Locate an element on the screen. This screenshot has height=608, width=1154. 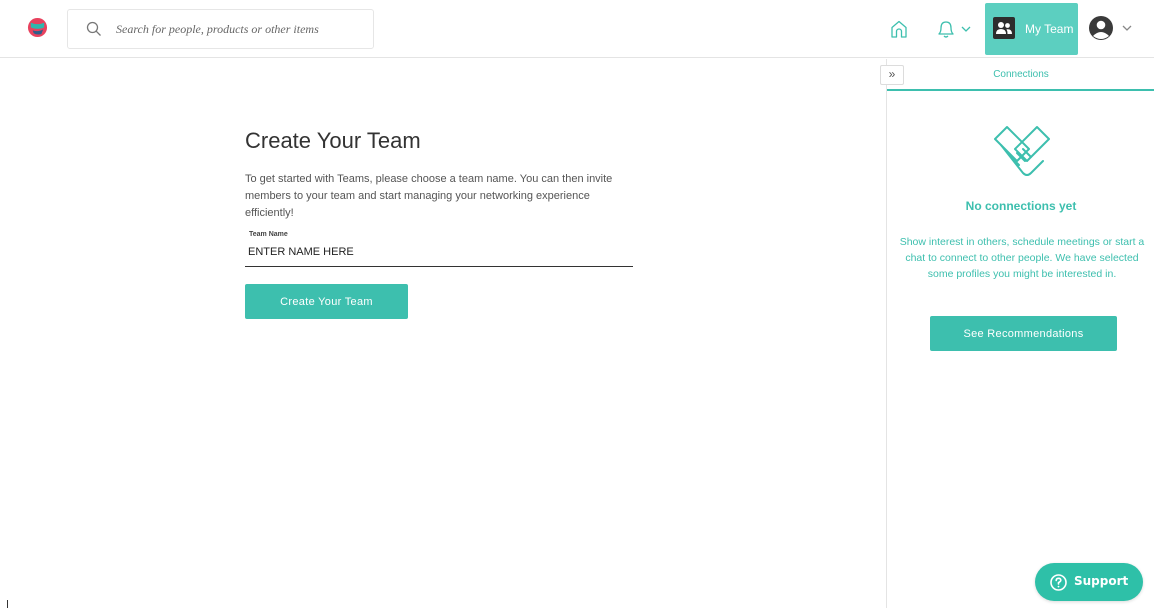
support-button: Support is located at coordinates (1089, 582).